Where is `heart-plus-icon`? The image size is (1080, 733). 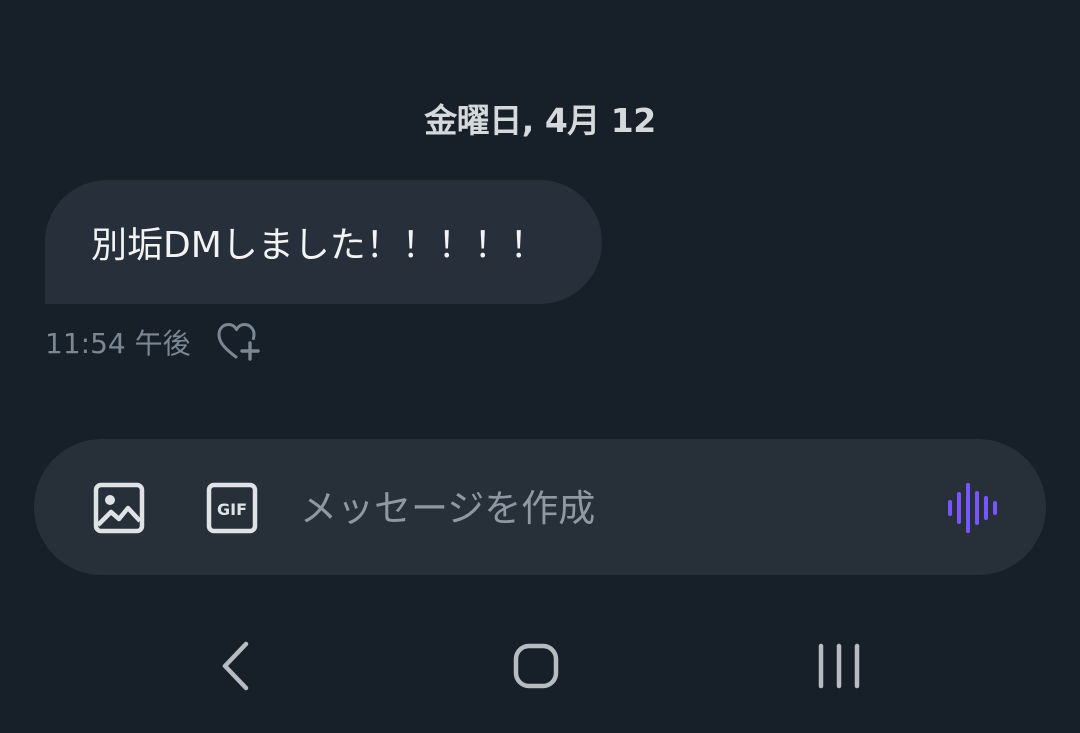 heart-plus-icon is located at coordinates (238, 342).